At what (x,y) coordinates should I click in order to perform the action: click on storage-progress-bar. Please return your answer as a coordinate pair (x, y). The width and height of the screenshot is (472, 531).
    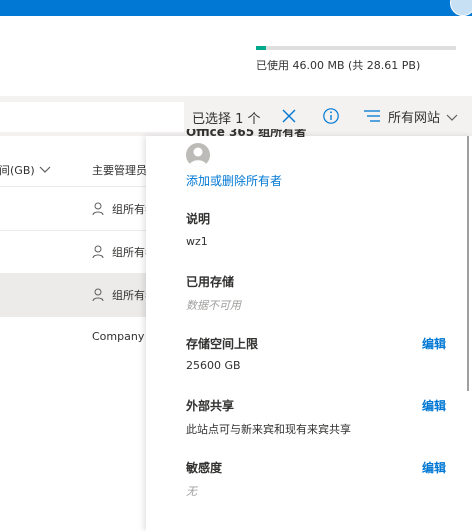
    Looking at the image, I should click on (356, 48).